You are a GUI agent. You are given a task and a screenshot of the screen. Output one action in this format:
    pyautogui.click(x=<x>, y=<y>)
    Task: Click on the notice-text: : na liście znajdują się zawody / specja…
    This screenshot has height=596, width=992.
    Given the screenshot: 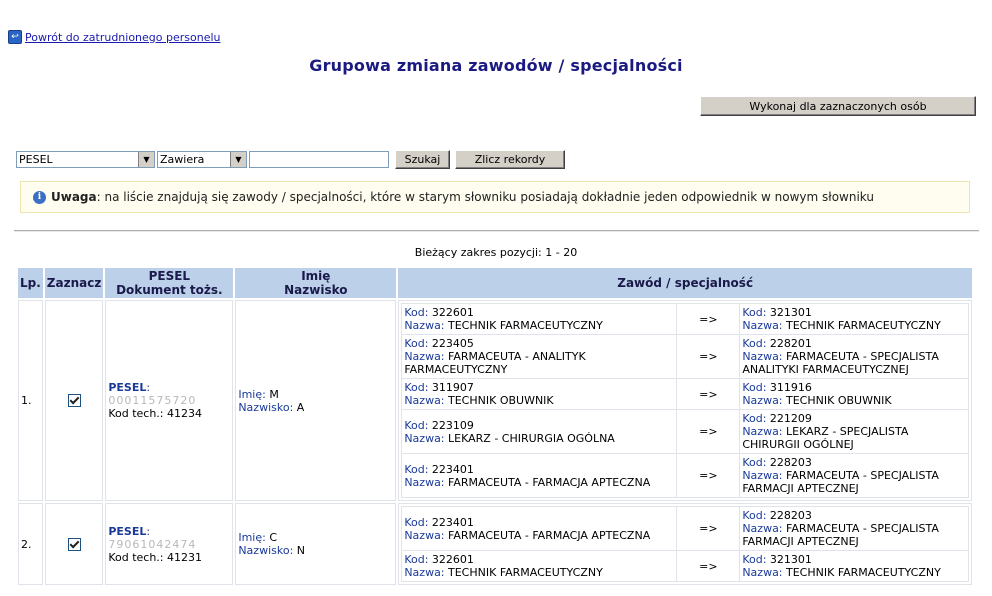 What is the action you would take?
    pyautogui.click(x=485, y=197)
    